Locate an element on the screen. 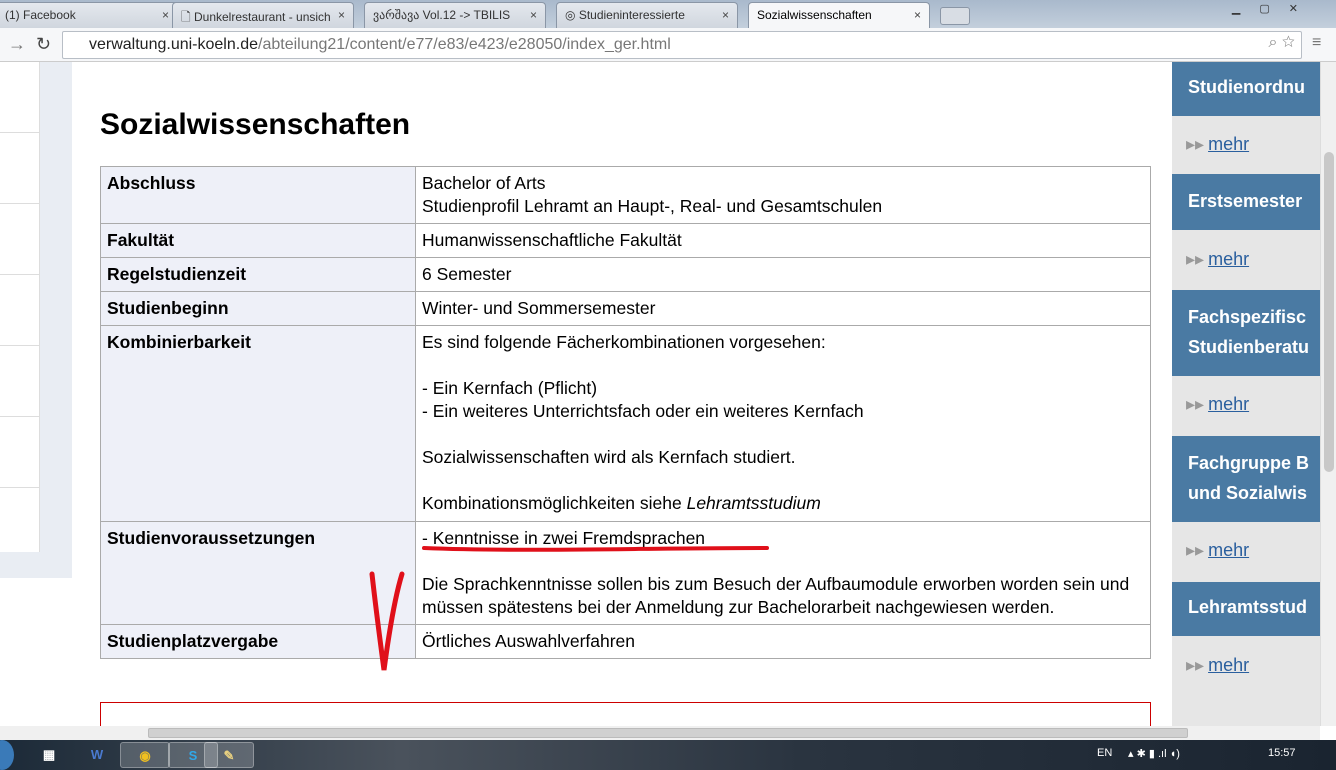  row-key: Studienbeginn is located at coordinates (258, 308).